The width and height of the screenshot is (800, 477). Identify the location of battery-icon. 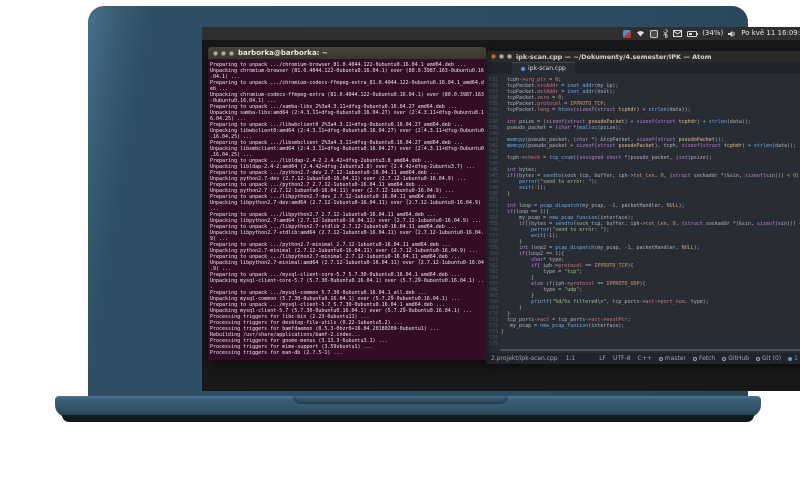
(693, 33).